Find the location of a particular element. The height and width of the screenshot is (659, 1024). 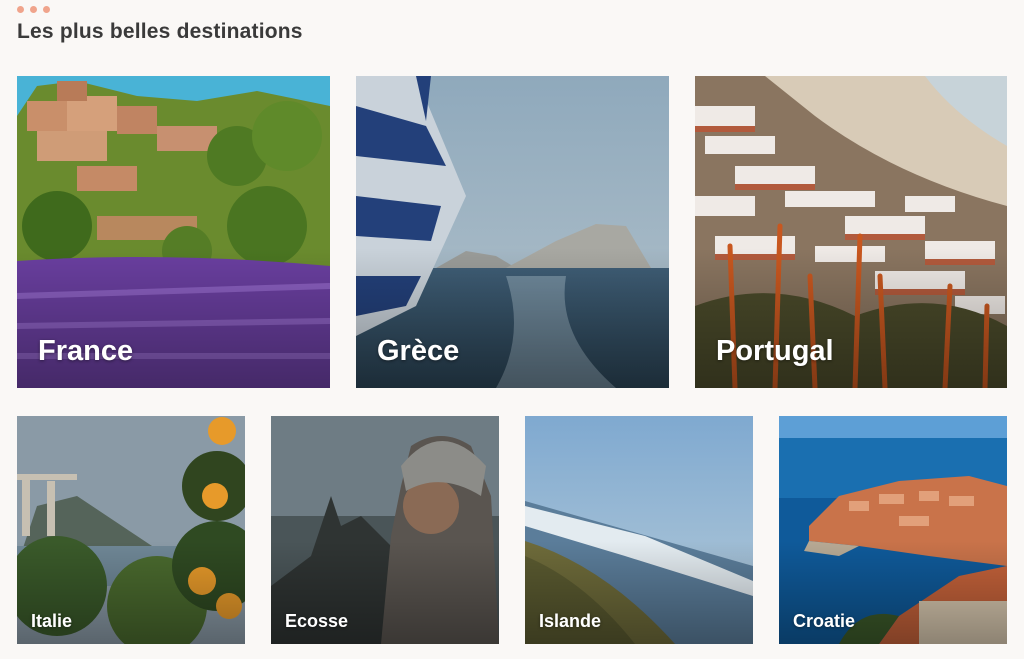

destination-card-portugal: Portugal is located at coordinates (851, 232).